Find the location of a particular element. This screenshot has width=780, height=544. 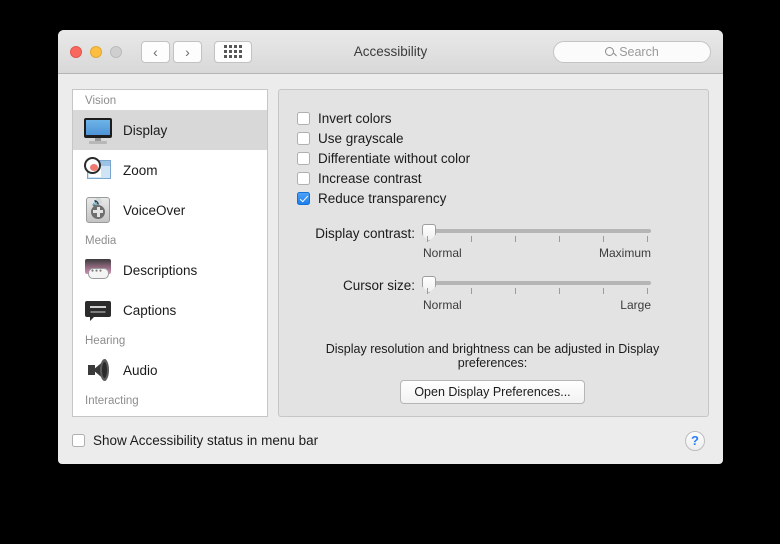

sidebar-item-audio: Audio is located at coordinates (170, 370).